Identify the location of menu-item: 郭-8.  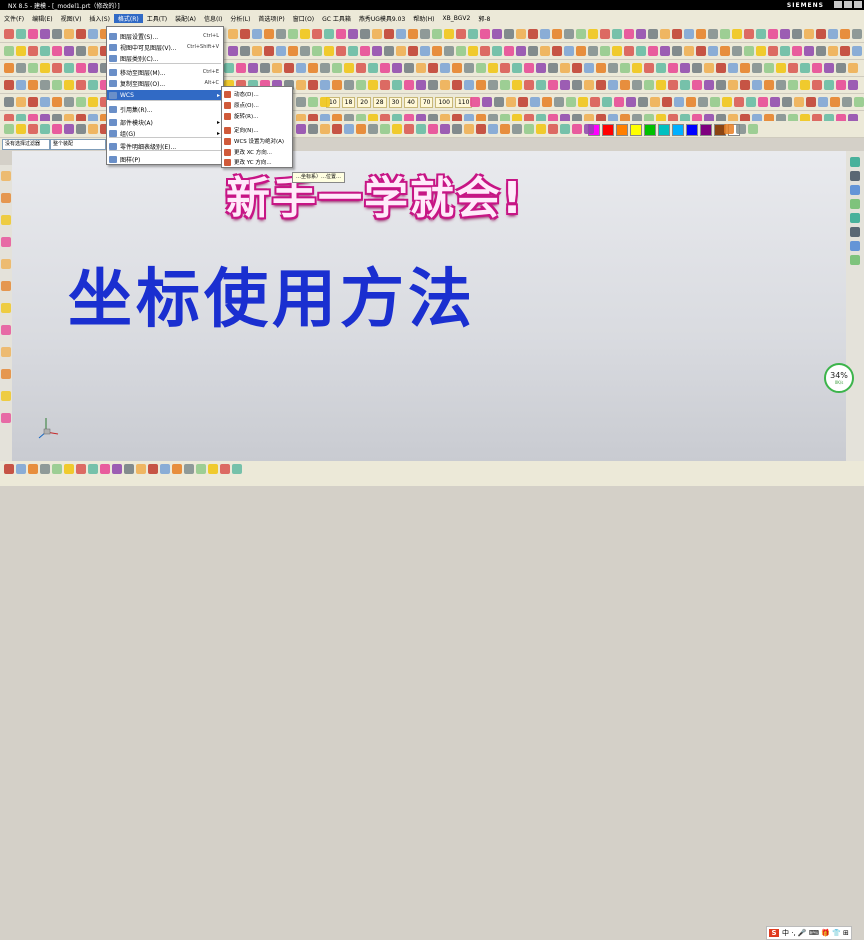
(484, 18).